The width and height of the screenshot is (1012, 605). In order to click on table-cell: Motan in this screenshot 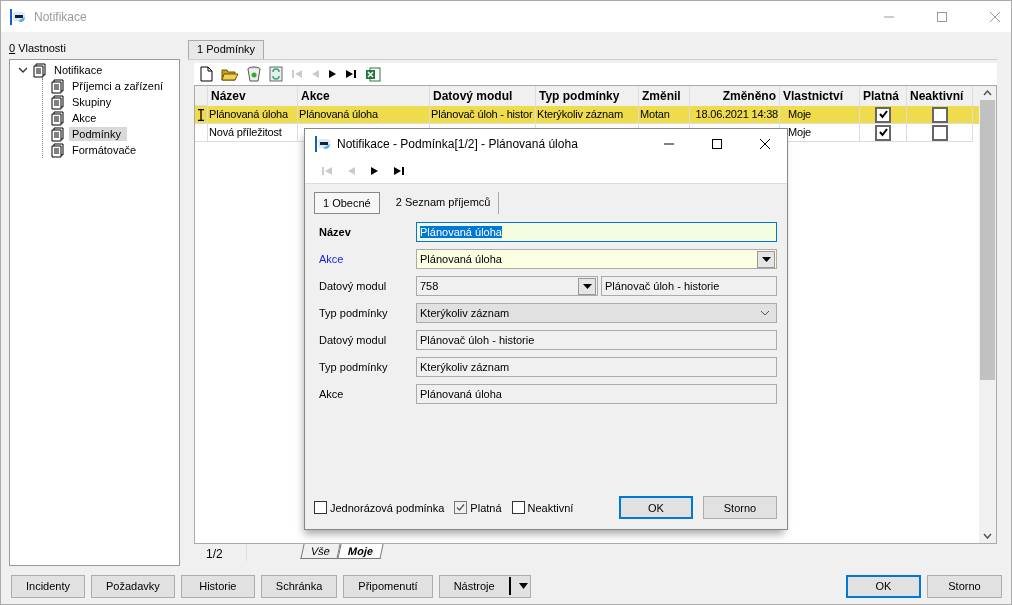, I will do `click(664, 115)`.